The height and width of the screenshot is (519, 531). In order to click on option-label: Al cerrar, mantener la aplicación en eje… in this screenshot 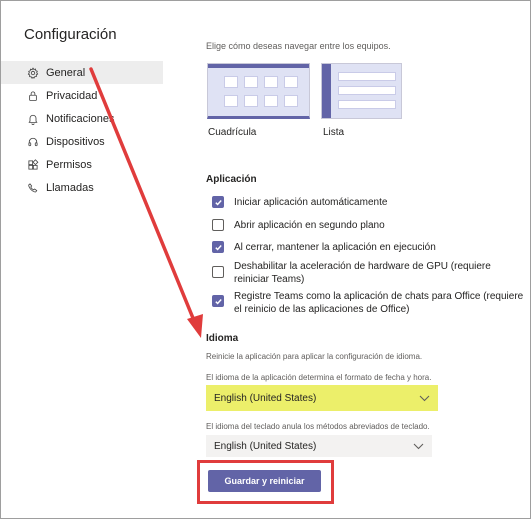, I will do `click(335, 247)`.